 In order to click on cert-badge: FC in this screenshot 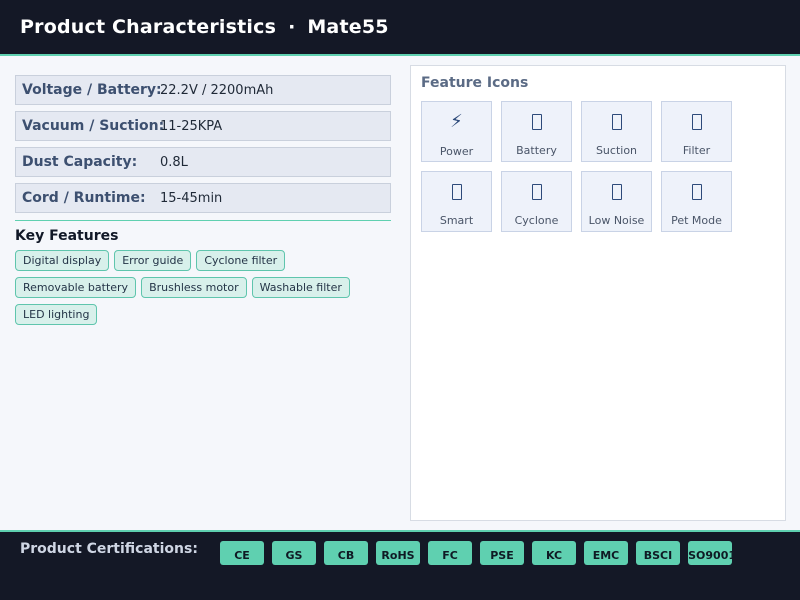, I will do `click(450, 553)`.